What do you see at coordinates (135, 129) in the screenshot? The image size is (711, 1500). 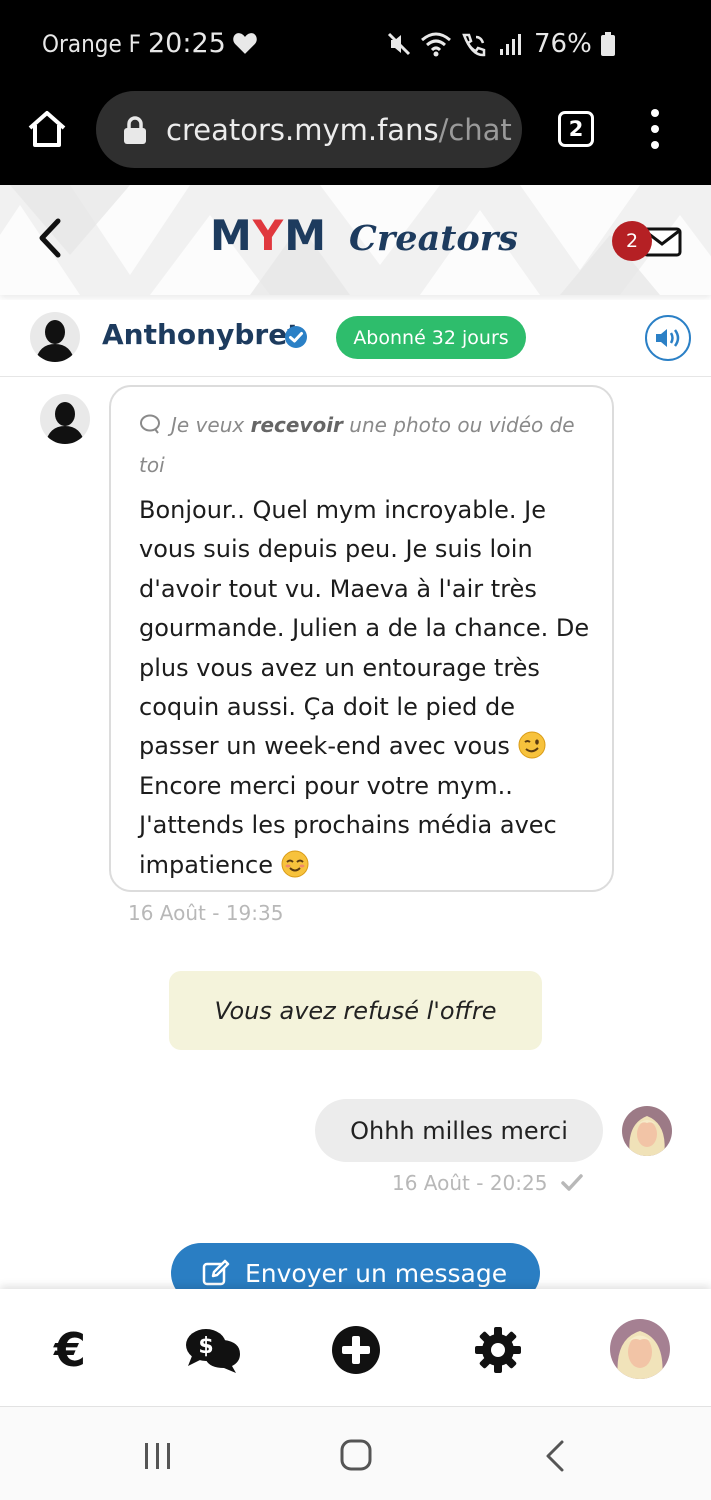 I see `lock-icon` at bounding box center [135, 129].